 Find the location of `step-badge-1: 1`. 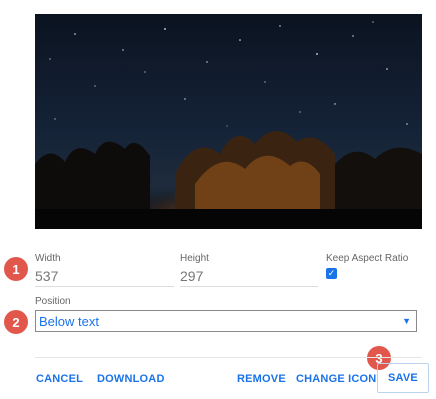

step-badge-1: 1 is located at coordinates (16, 269).